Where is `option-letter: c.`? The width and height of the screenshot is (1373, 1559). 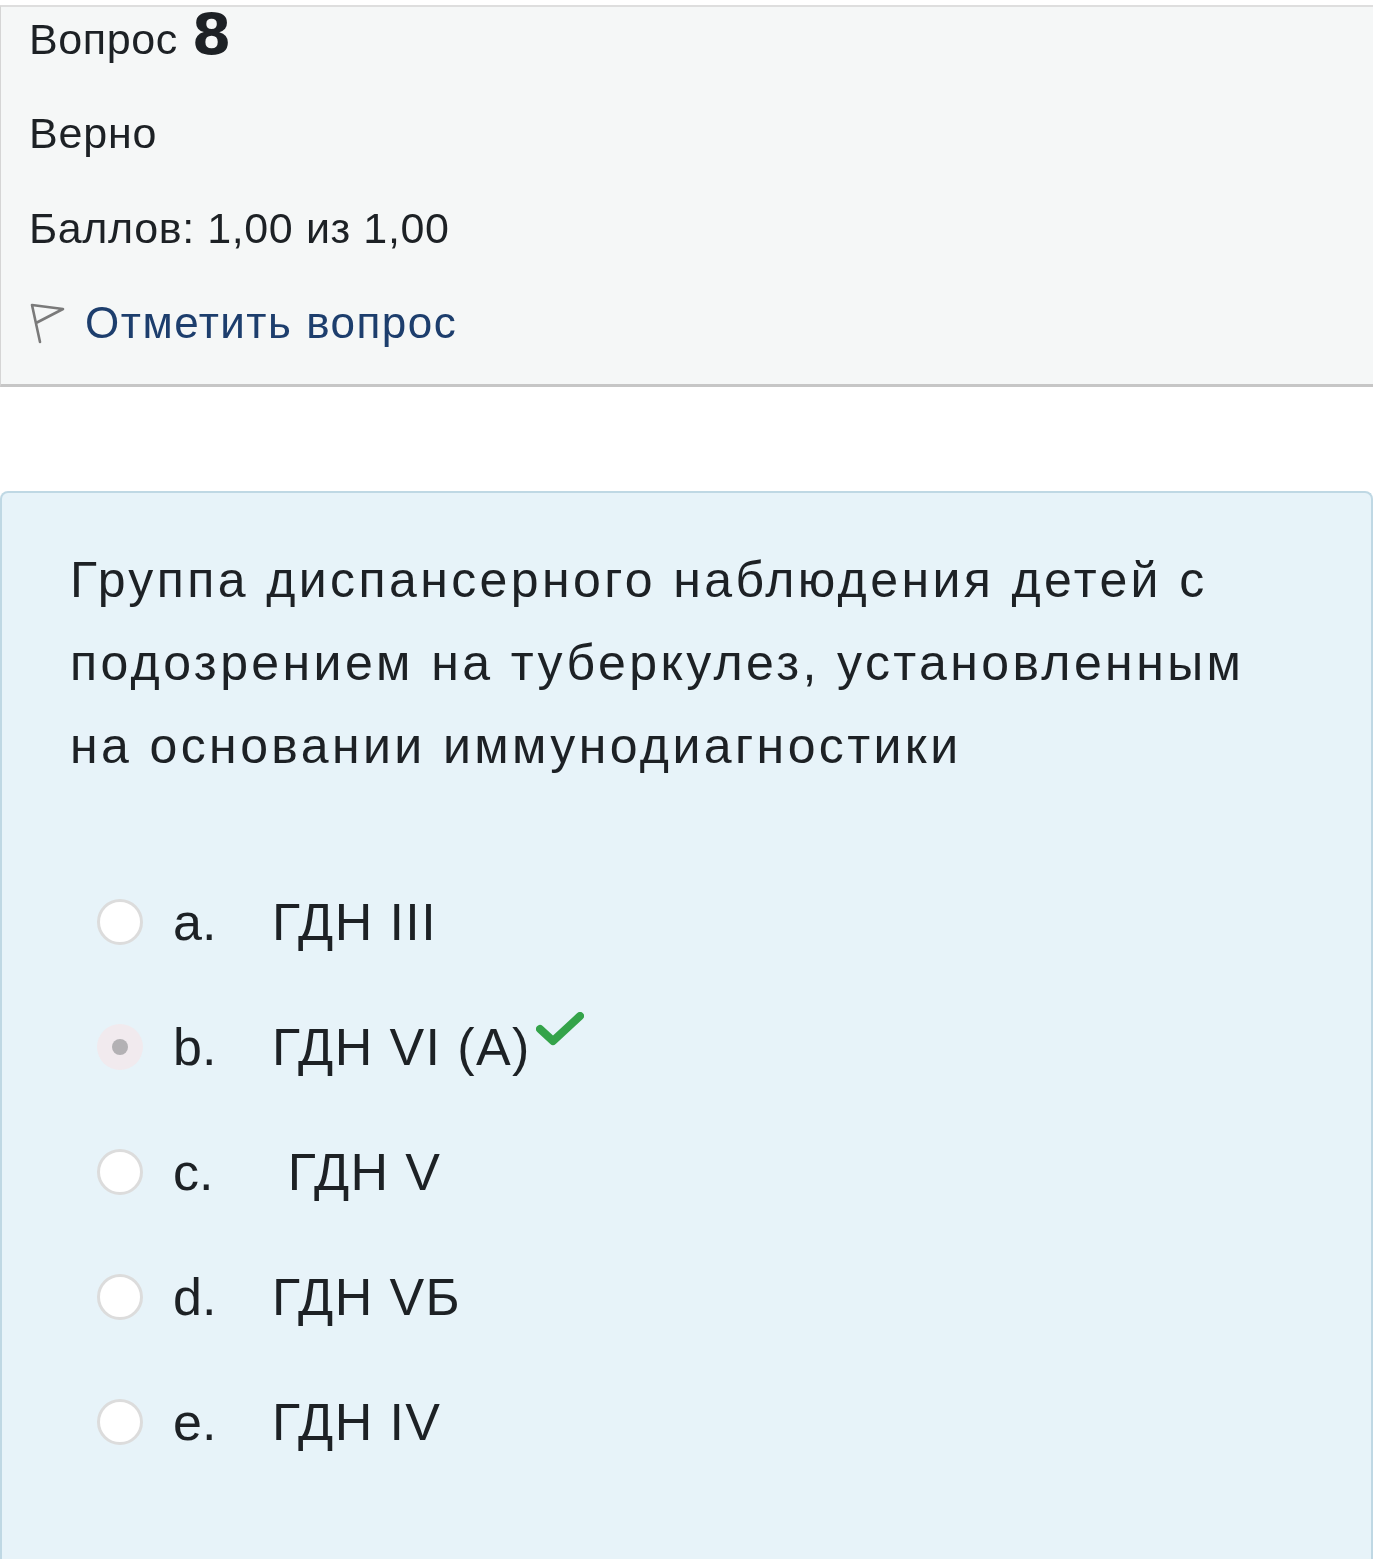
option-letter: c. is located at coordinates (194, 1172).